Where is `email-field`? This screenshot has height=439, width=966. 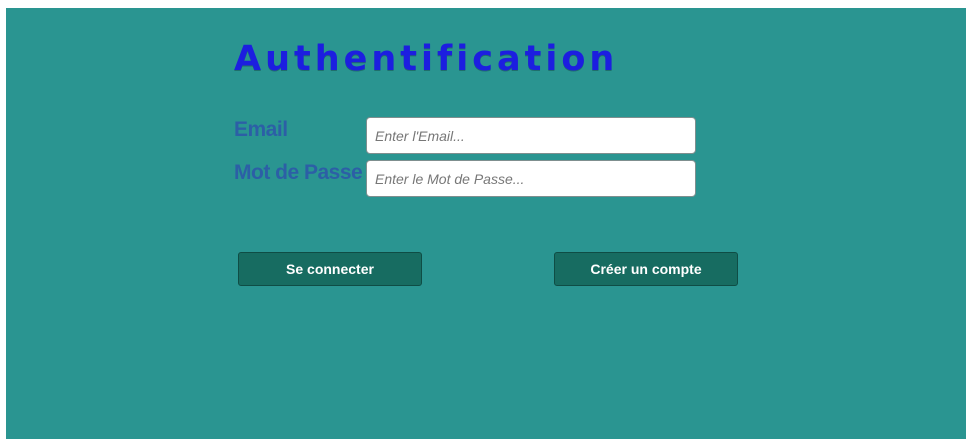
email-field is located at coordinates (531, 135).